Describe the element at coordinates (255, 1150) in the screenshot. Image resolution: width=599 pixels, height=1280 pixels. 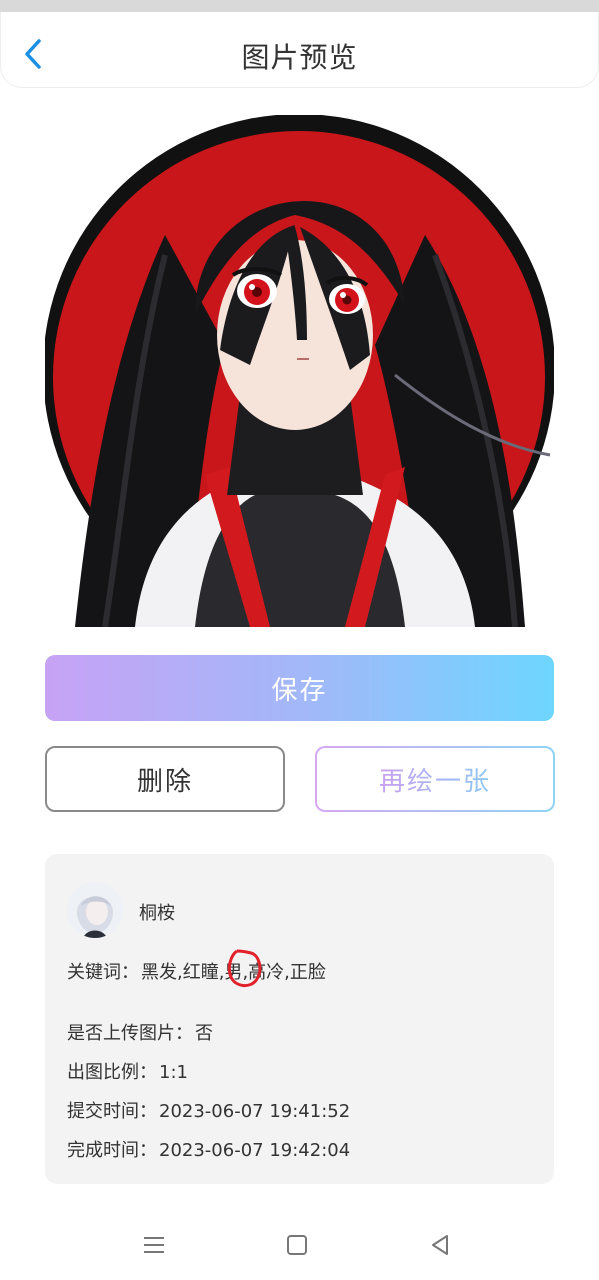
I see `complete-time-value: 2023-06-07 19:42:04` at that location.